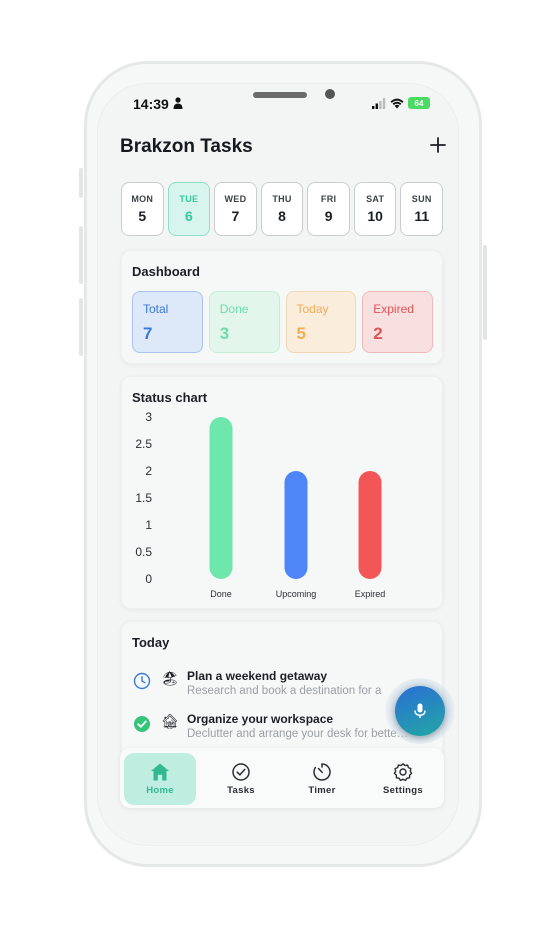 This screenshot has width=555, height=935. Describe the element at coordinates (142, 216) in the screenshot. I see `day-date: 5` at that location.